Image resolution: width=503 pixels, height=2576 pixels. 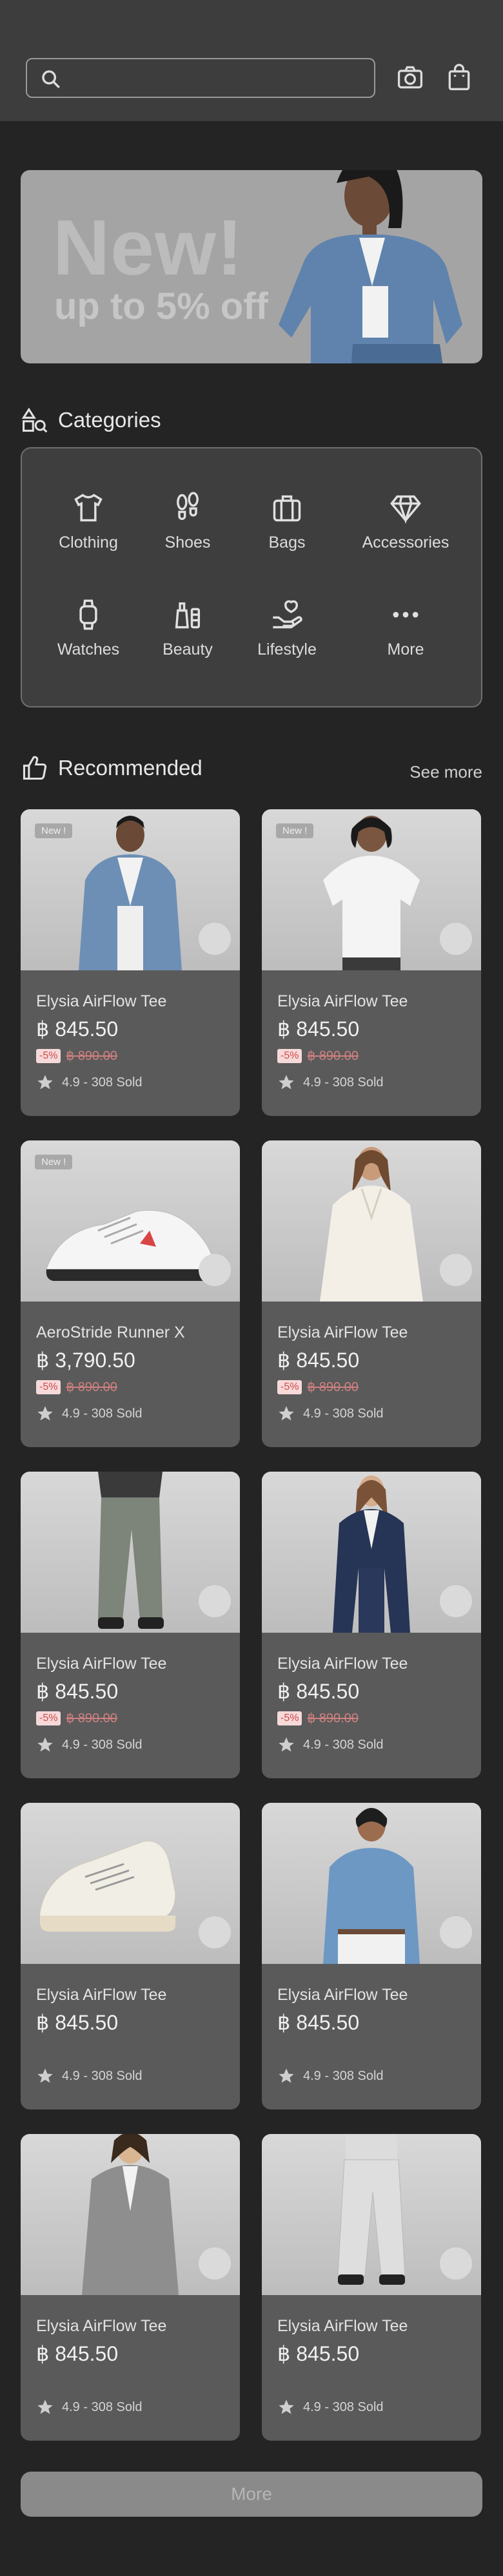 I want to click on category-lifestyle: Lifestyle, so click(x=287, y=629).